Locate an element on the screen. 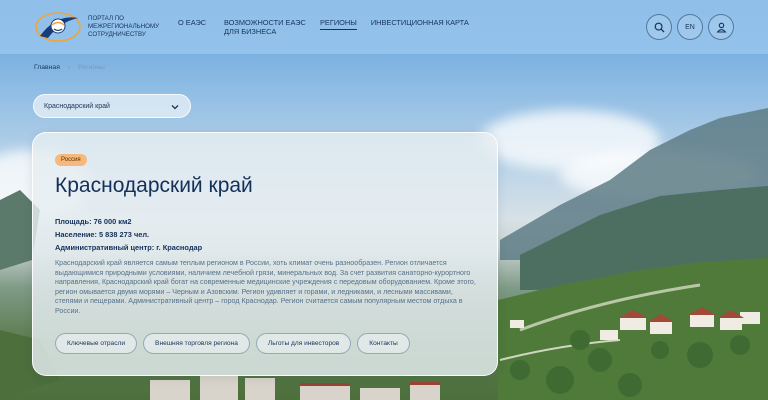 The width and height of the screenshot is (768, 400). breadcrumb: Главная › Регионы is located at coordinates (69, 67).